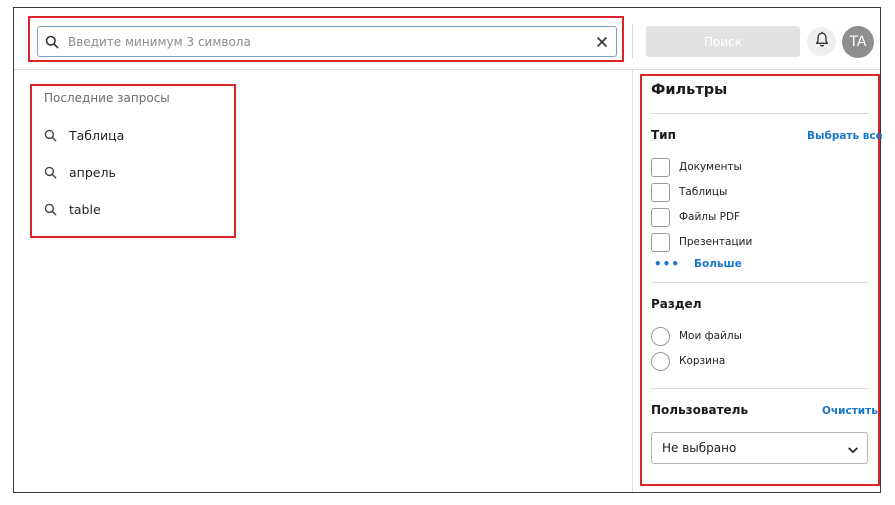 The image size is (895, 505). What do you see at coordinates (700, 410) in the screenshot?
I see `user-section-label: Пользователь` at bounding box center [700, 410].